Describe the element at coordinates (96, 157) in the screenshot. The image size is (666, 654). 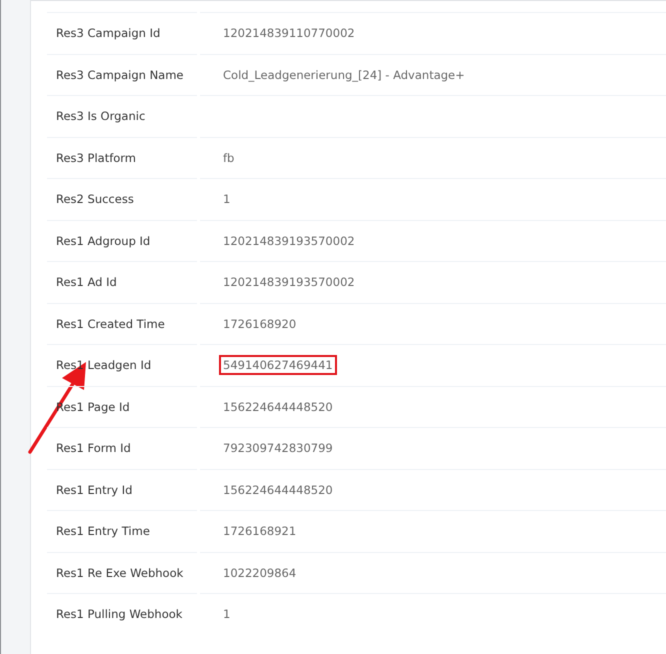
I see `field-label: Res3 Platform` at that location.